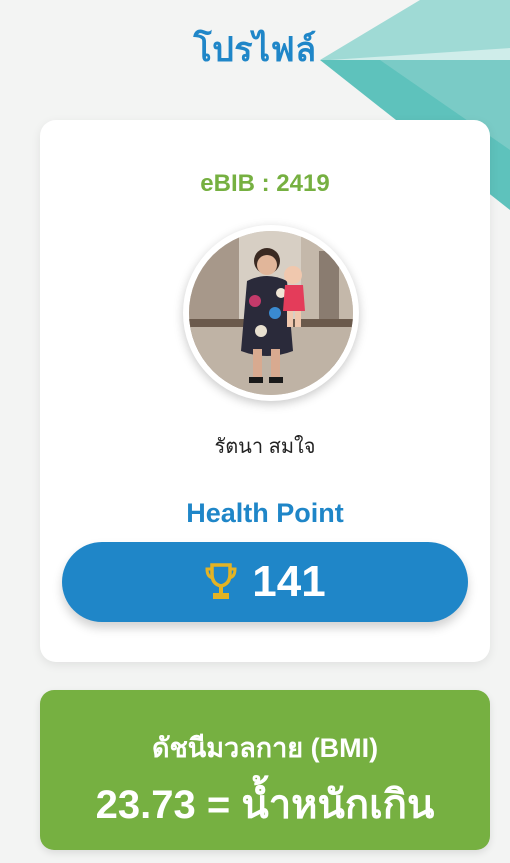 This screenshot has width=510, height=863. I want to click on health-point-badge: 141, so click(265, 582).